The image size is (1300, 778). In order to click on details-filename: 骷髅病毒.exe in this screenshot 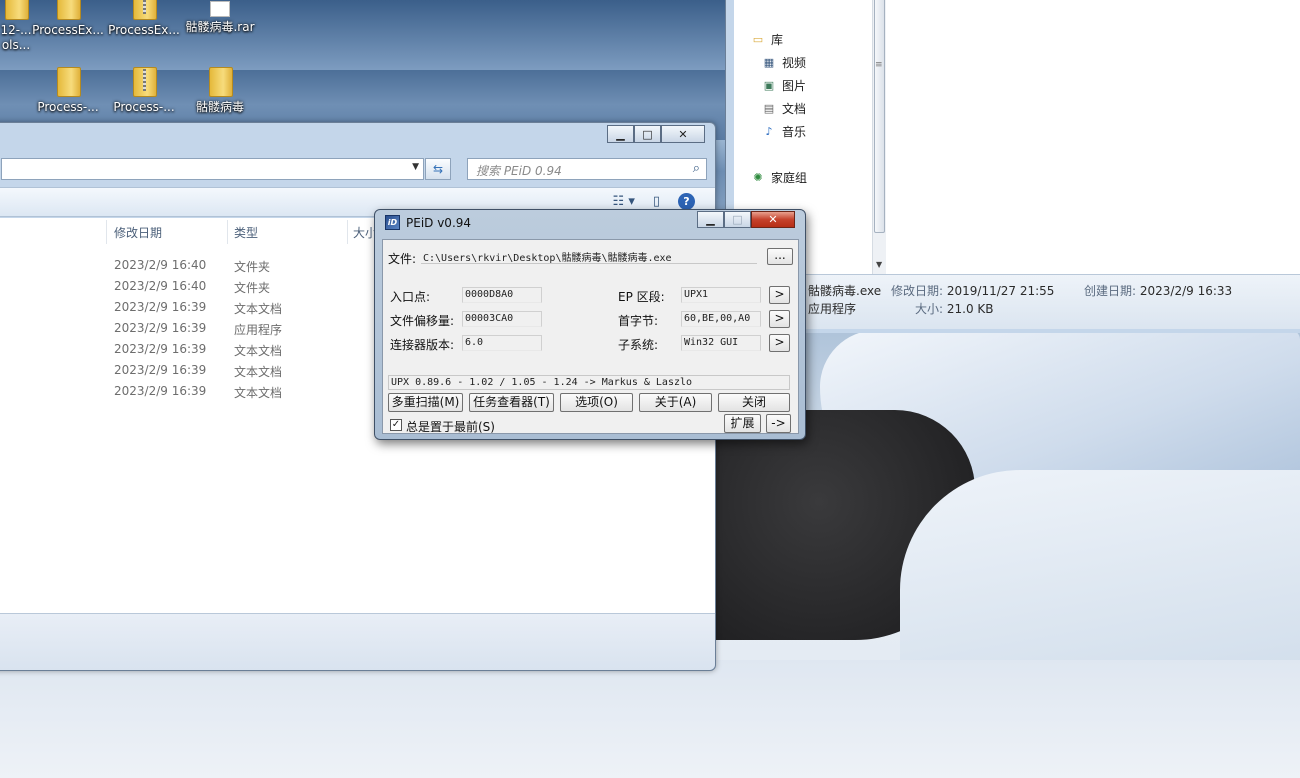, I will do `click(845, 291)`.